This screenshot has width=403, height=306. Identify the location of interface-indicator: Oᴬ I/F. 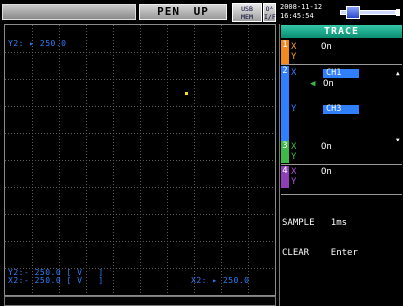
(269, 12).